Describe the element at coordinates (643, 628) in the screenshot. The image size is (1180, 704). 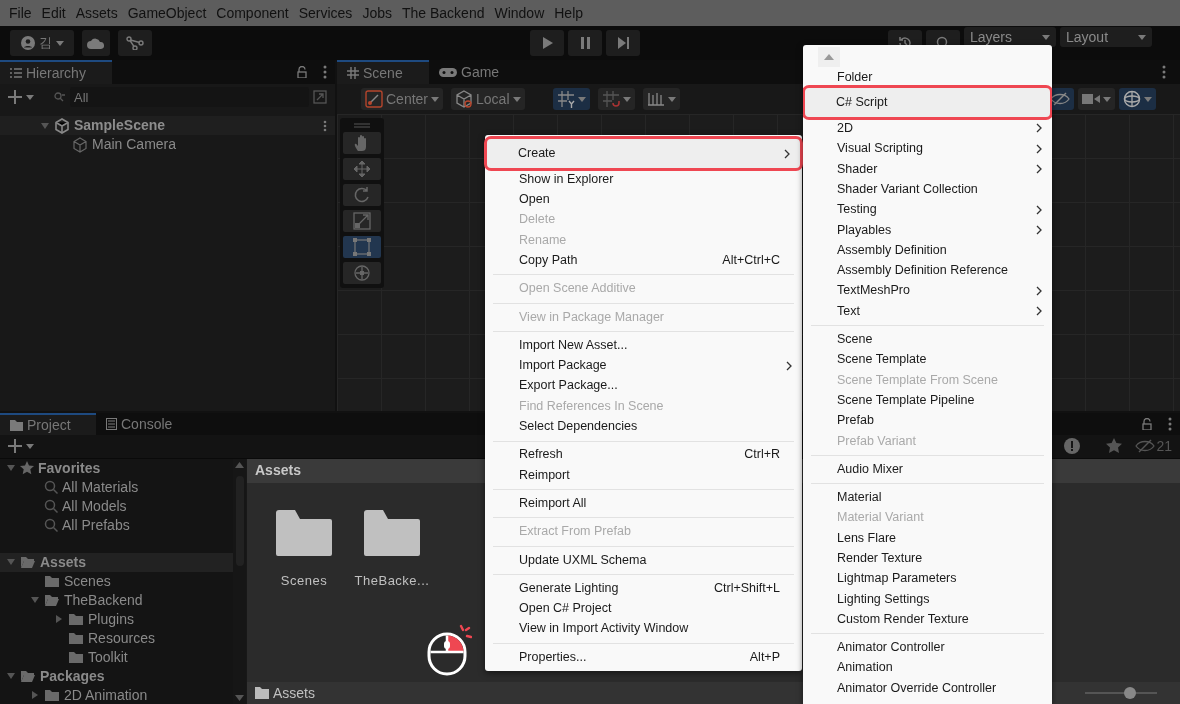
I see `menu-item: View in Import Activity Window` at that location.